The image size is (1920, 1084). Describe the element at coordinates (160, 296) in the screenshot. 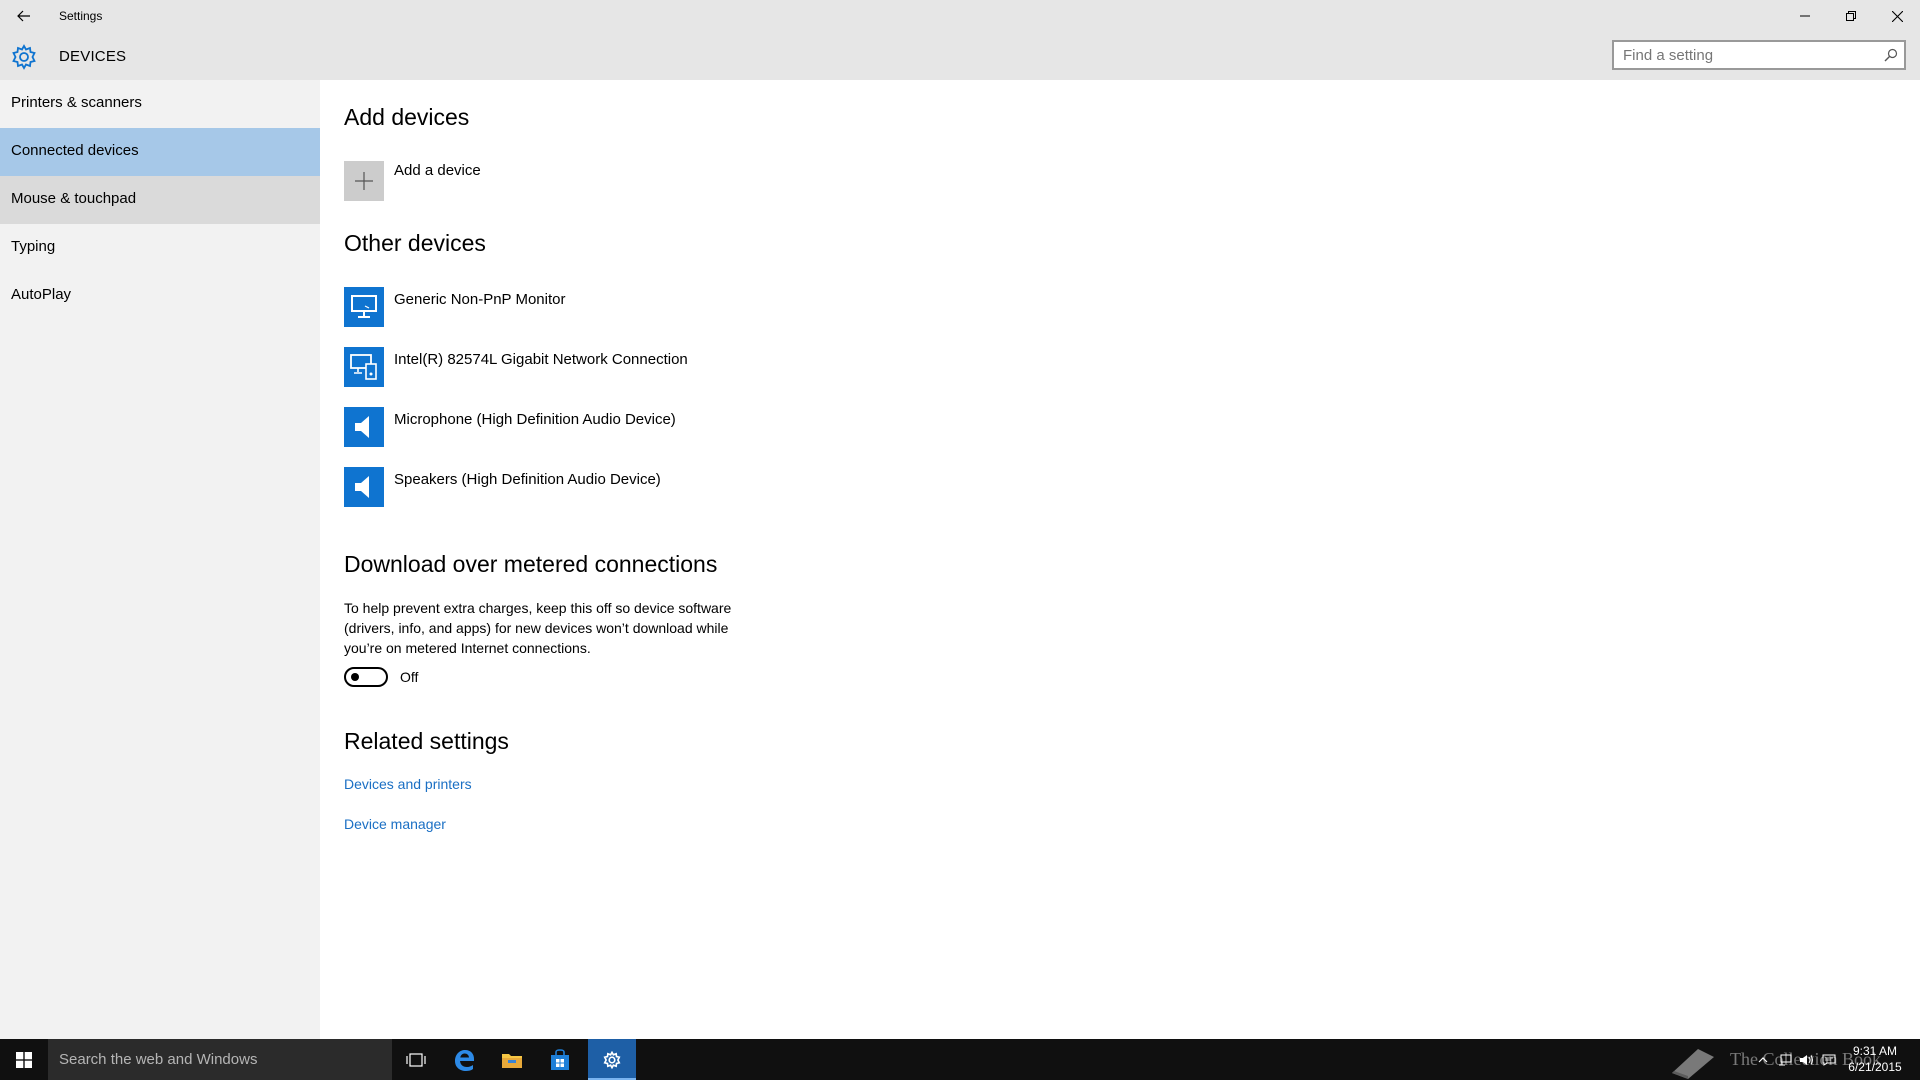

I see `sidebar-item-autoplay: AutoPlay` at that location.